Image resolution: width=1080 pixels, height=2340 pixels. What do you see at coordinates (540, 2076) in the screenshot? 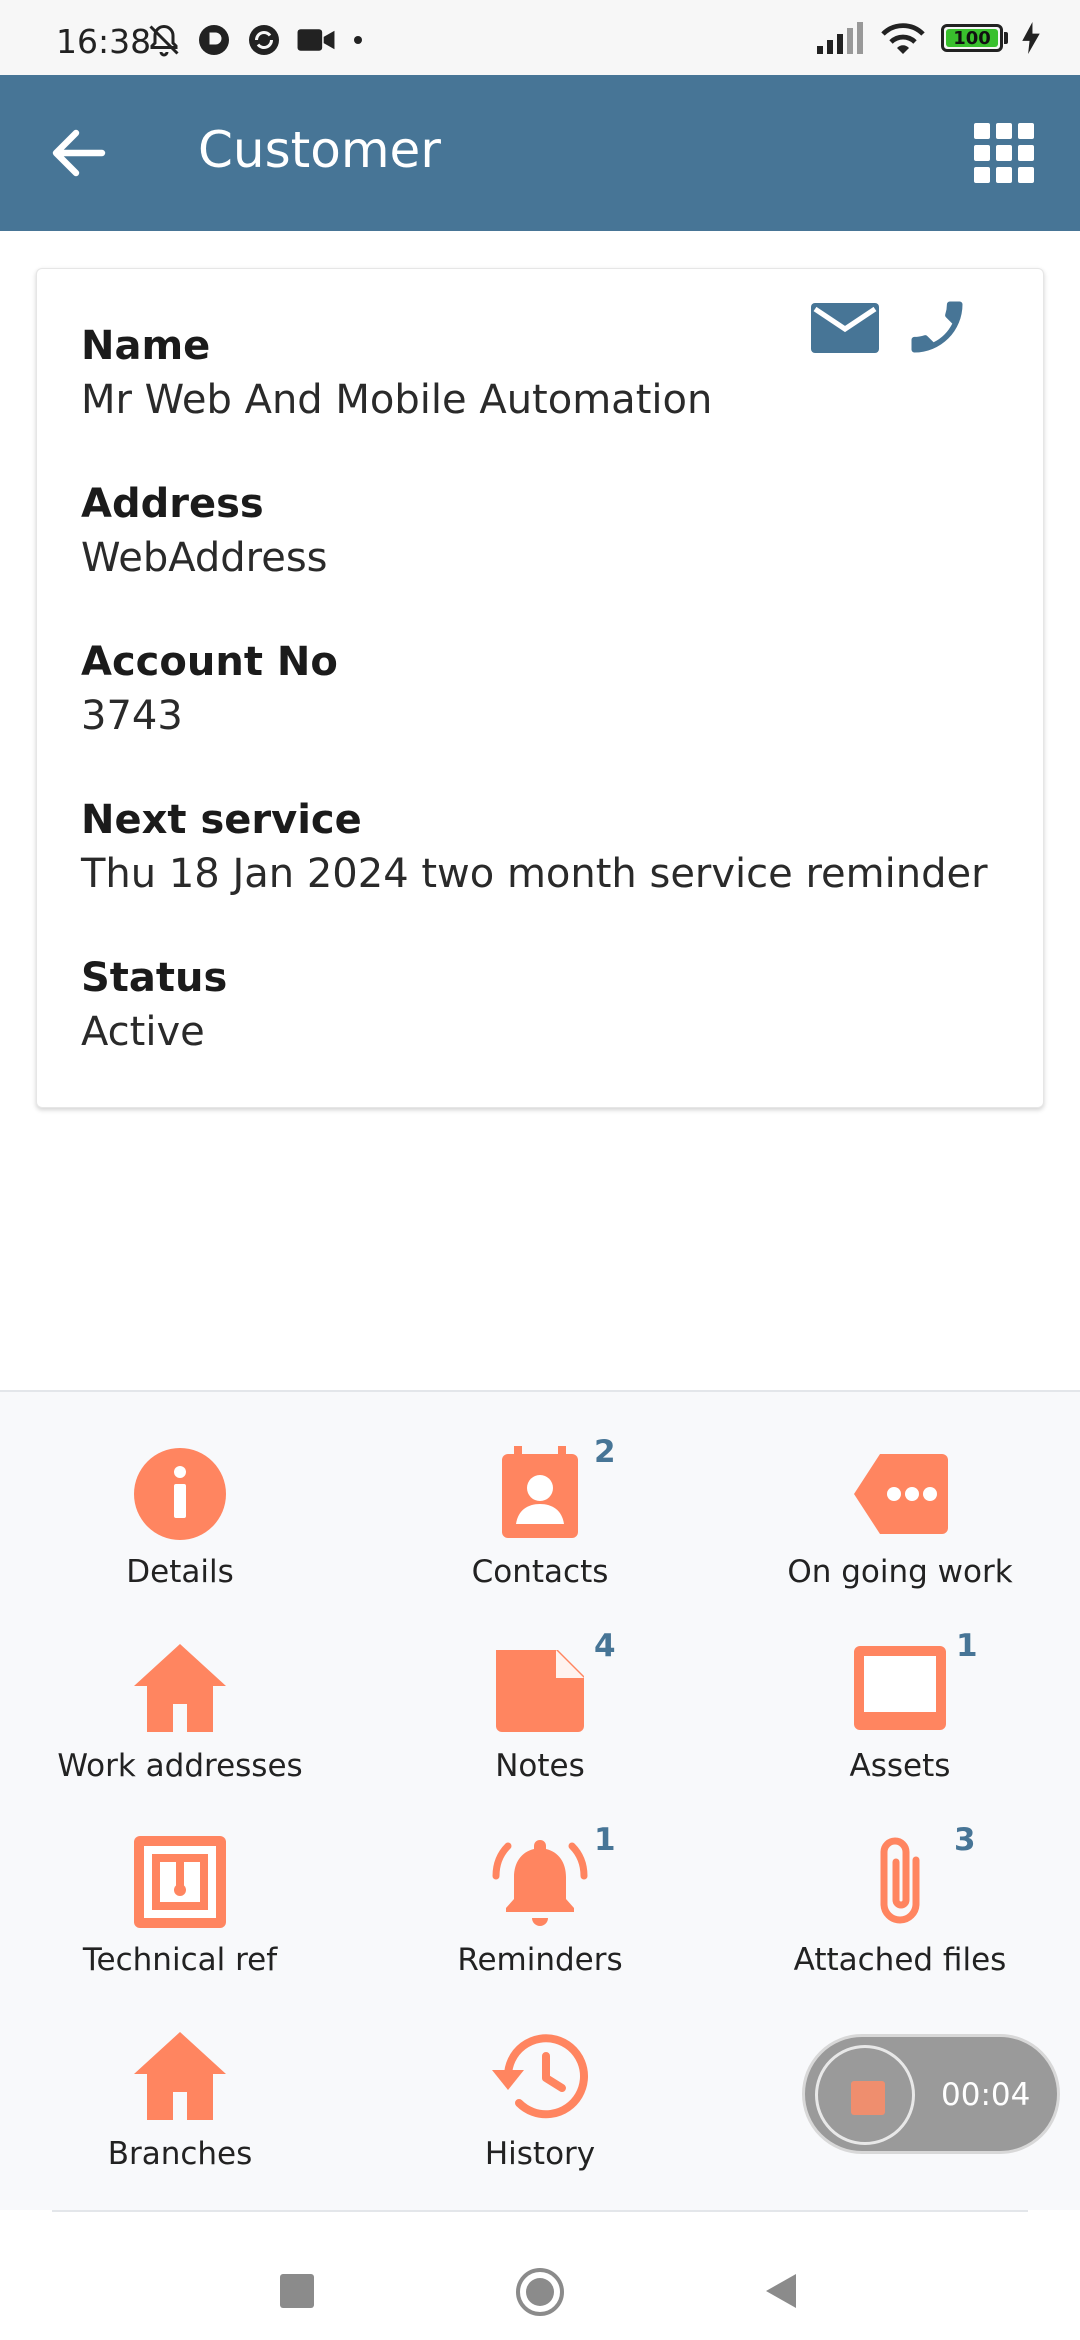
I see `history-icon` at bounding box center [540, 2076].